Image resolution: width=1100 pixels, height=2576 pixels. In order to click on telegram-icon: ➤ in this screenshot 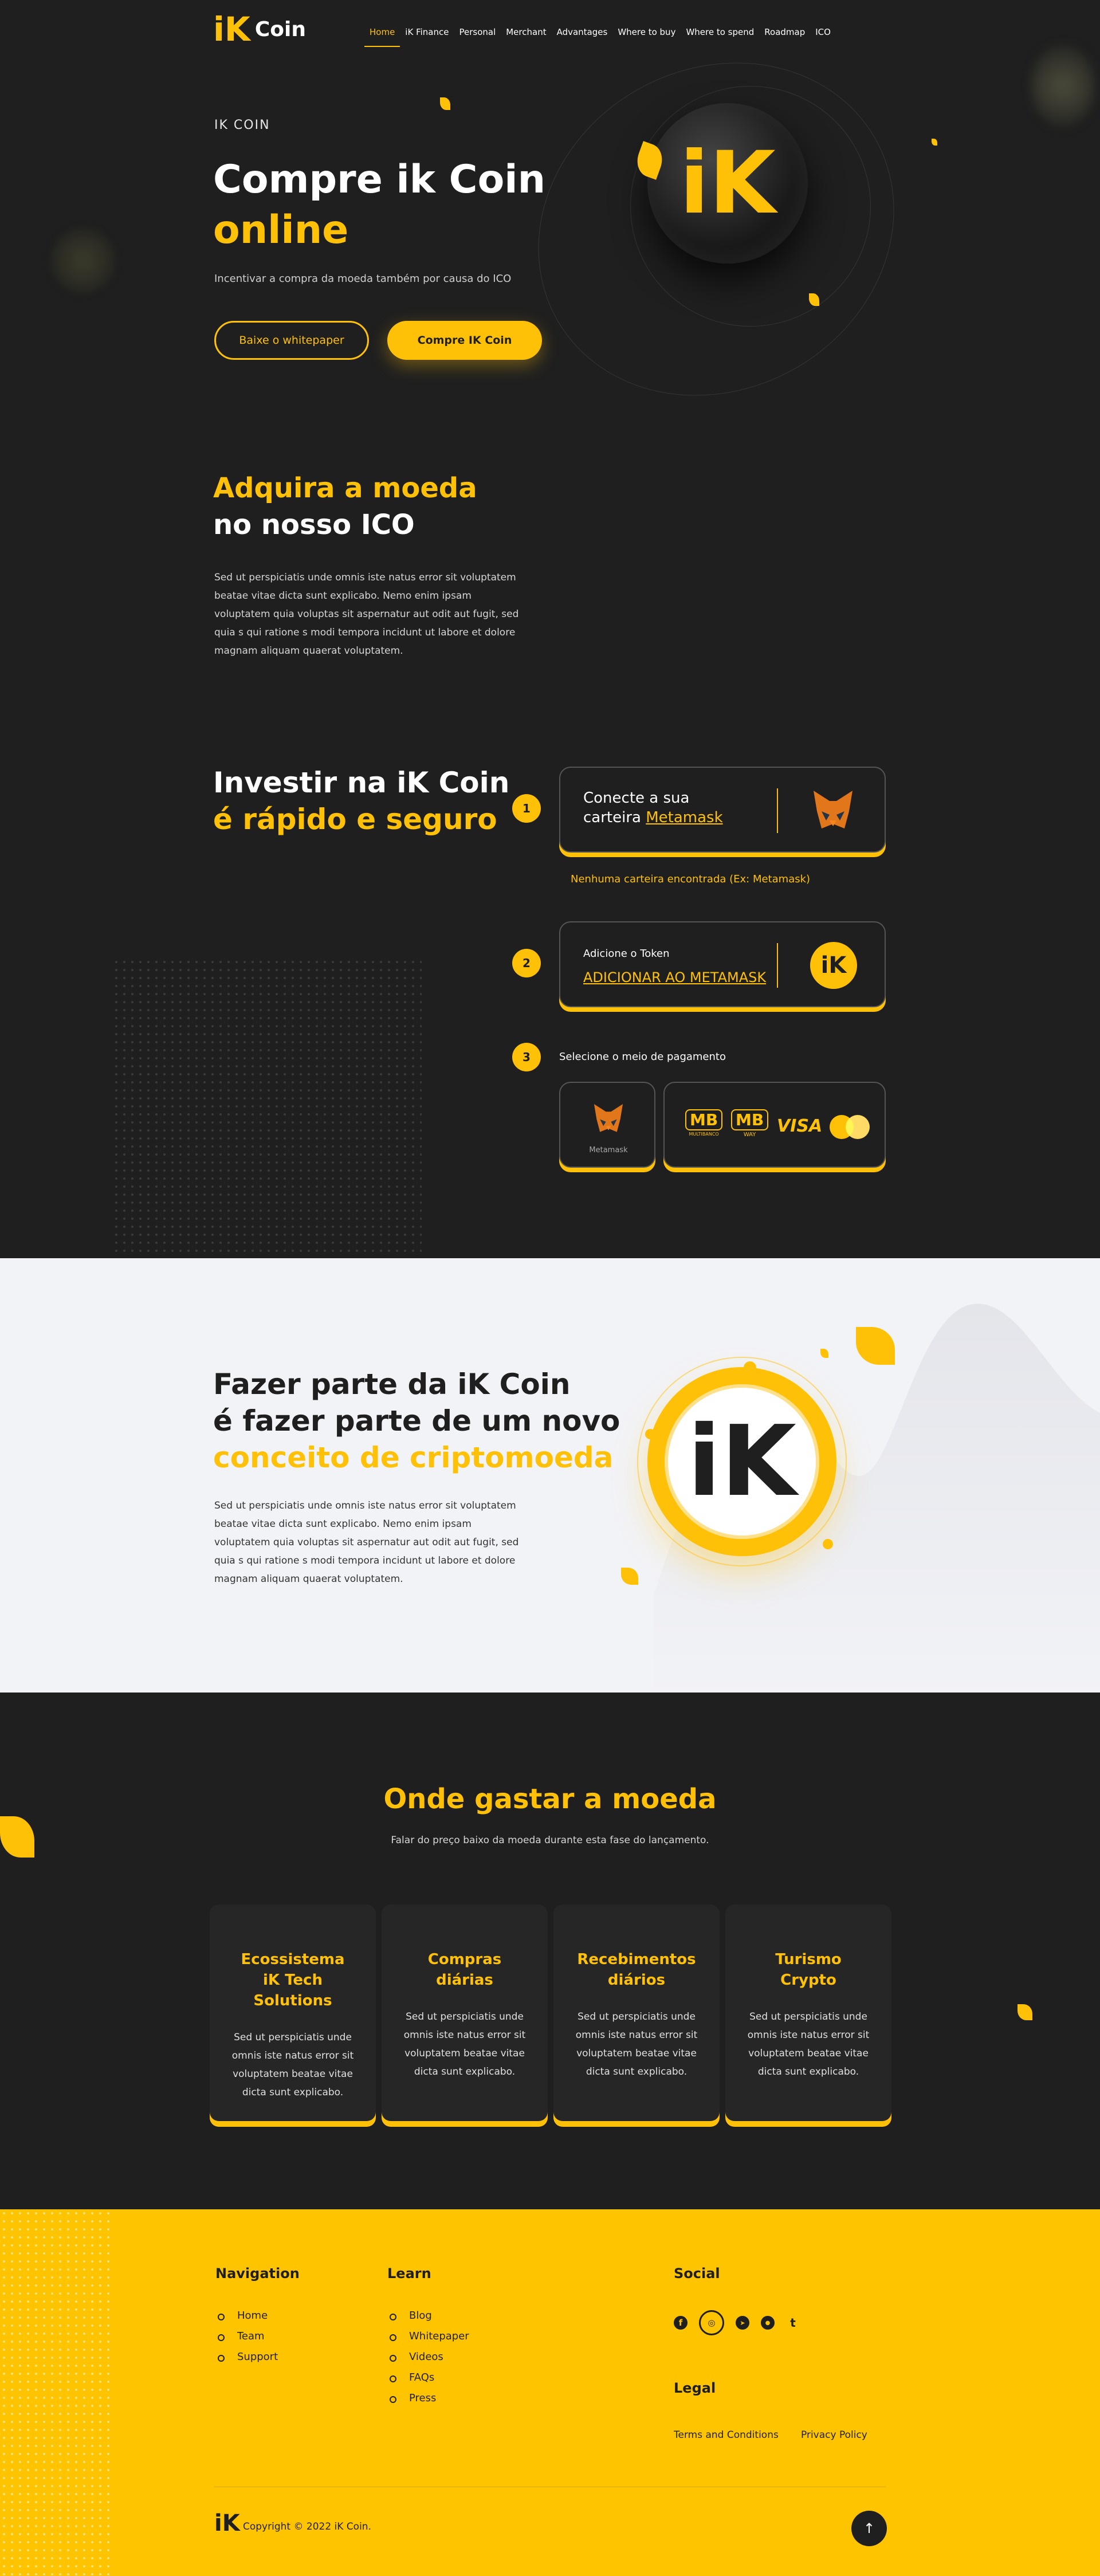, I will do `click(742, 2323)`.